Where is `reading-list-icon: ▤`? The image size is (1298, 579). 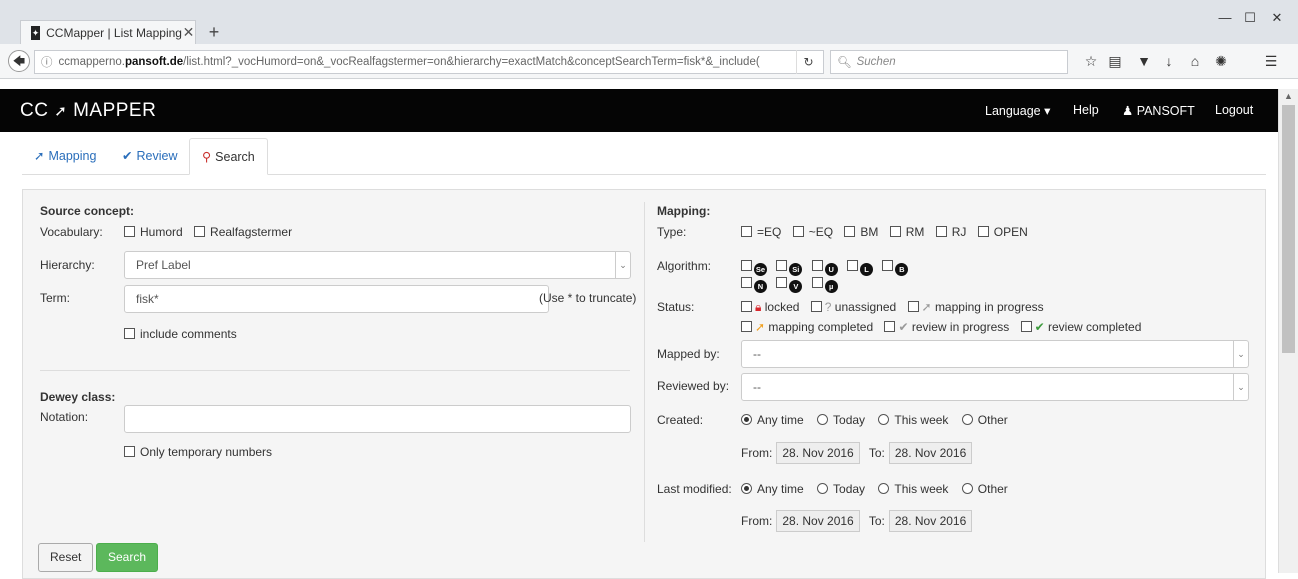 reading-list-icon: ▤ is located at coordinates (1115, 61).